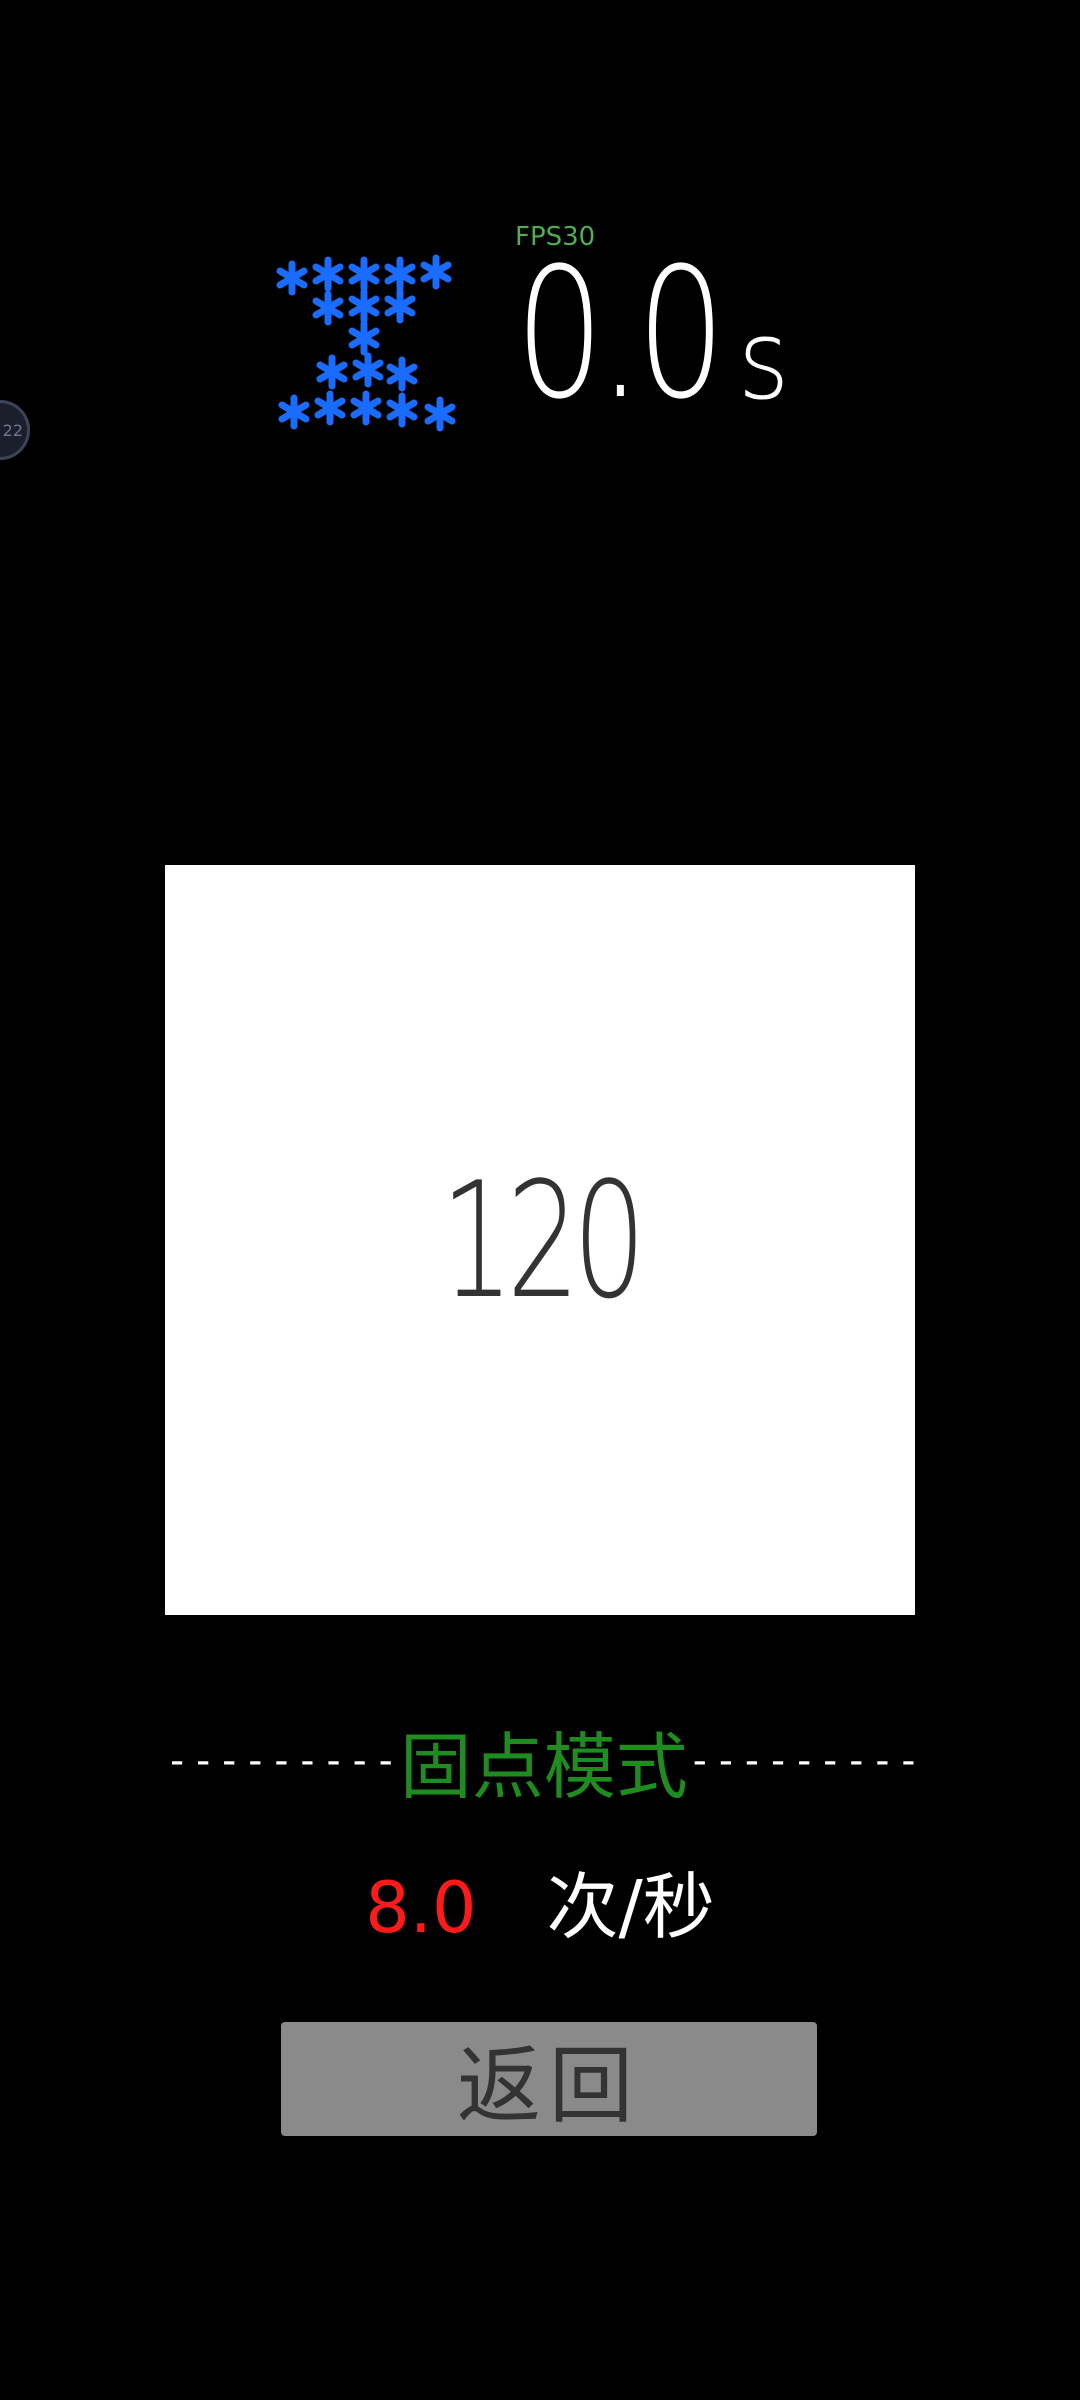  Describe the element at coordinates (763, 360) in the screenshot. I see `timer-unit: s` at that location.